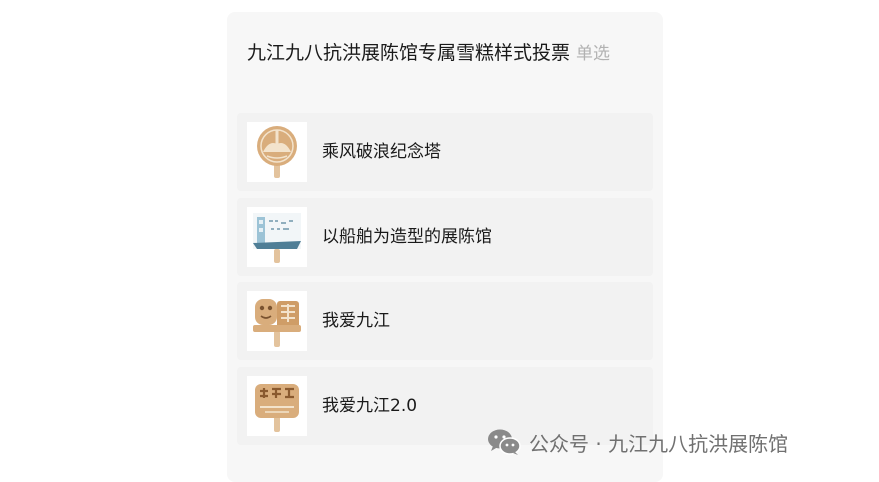  What do you see at coordinates (409, 53) in the screenshot?
I see `vote-title: 九江九八抗洪展陈馆专属雪糕样式投票` at bounding box center [409, 53].